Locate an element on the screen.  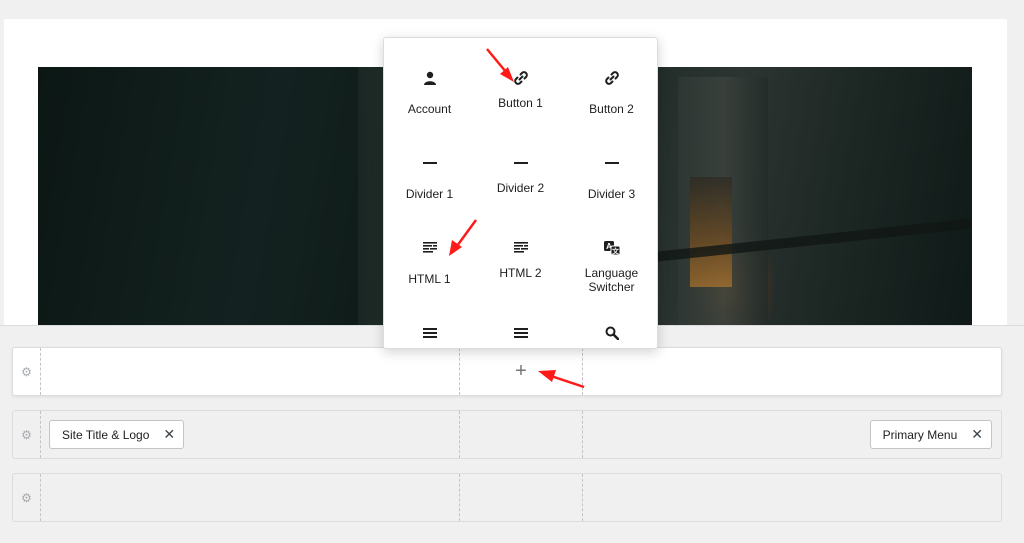
element-label: Button 2 is located at coordinates (611, 109).